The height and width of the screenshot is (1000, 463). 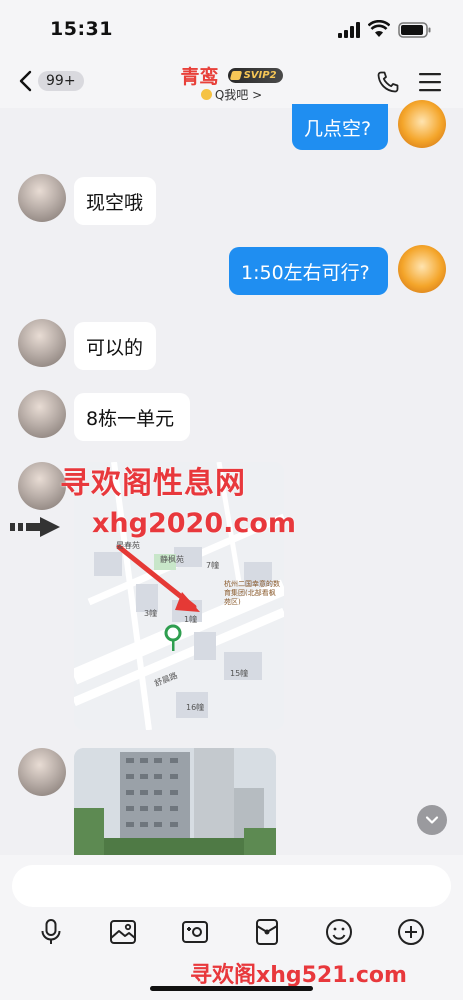 What do you see at coordinates (151, 613) in the screenshot?
I see `map-label: 3幢` at bounding box center [151, 613].